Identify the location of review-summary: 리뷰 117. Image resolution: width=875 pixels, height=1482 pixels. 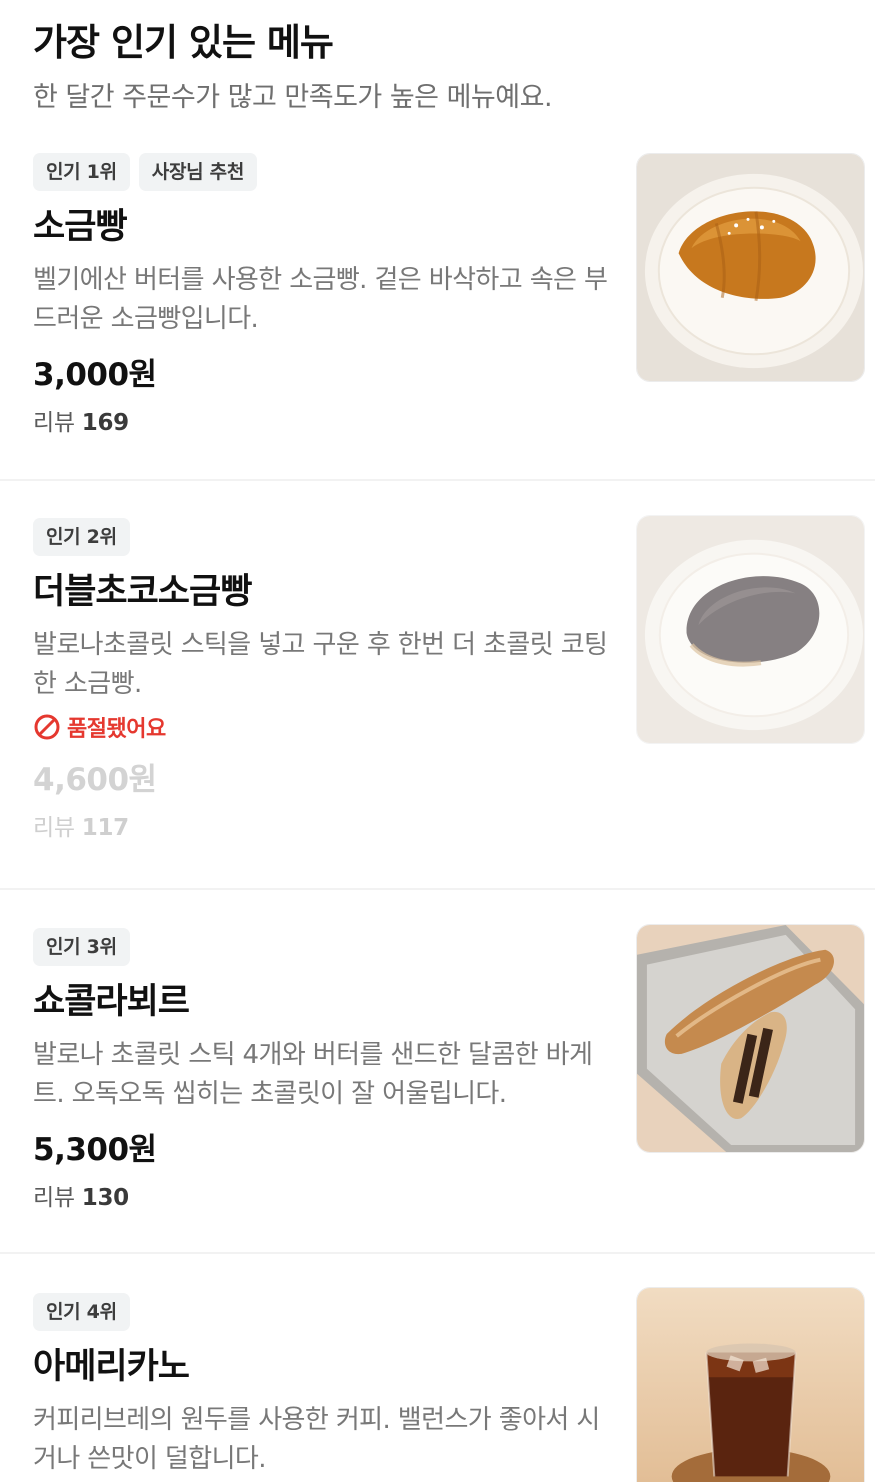
(323, 828).